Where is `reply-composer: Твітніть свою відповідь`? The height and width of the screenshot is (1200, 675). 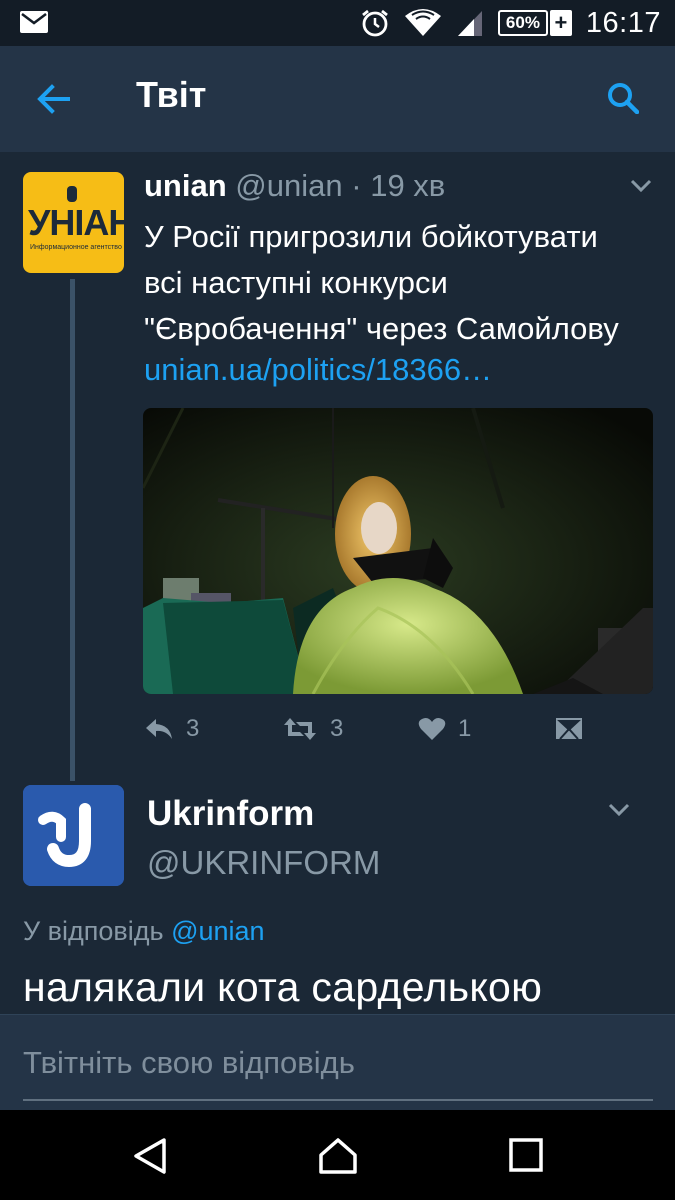 reply-composer: Твітніть свою відповідь is located at coordinates (337, 1062).